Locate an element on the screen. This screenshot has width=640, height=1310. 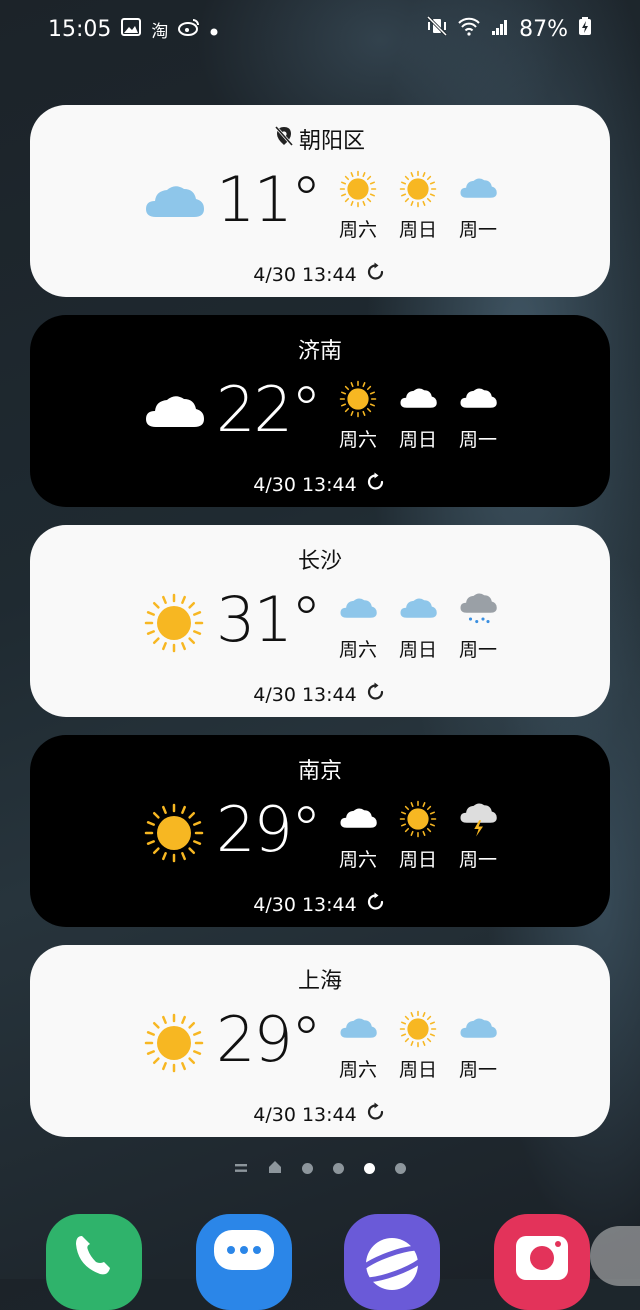
weather-widget: 朝阳区 11° 周六 周日 周一 4/30 13:44 is located at coordinates (320, 201).